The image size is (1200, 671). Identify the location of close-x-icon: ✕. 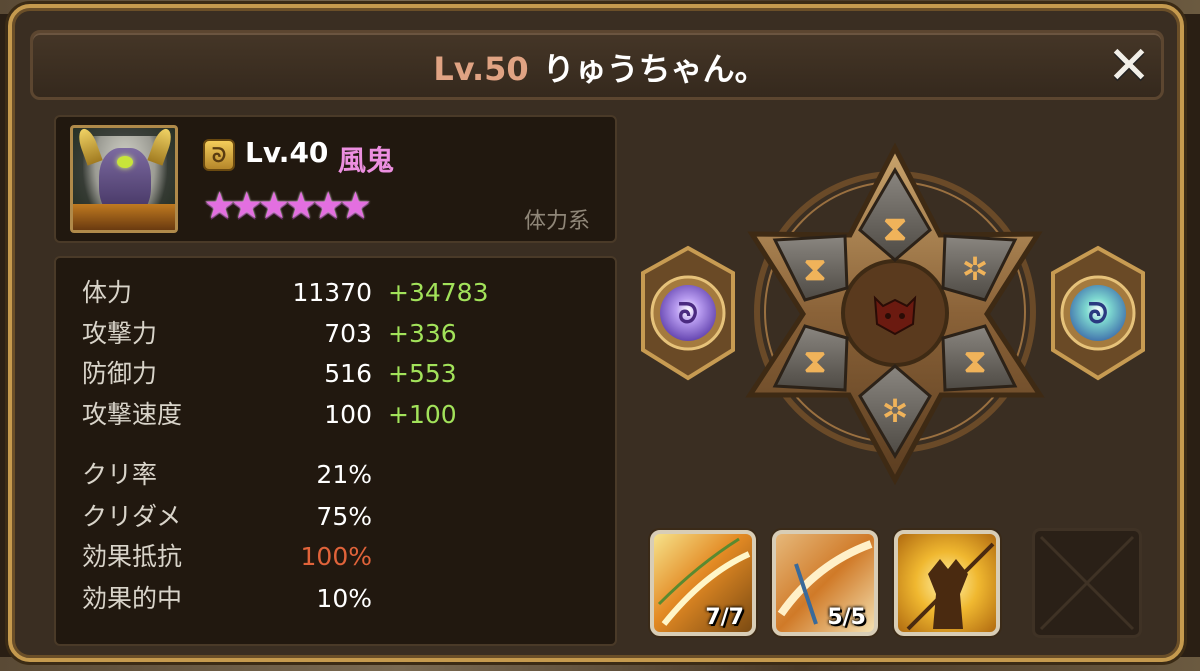
(1129, 66).